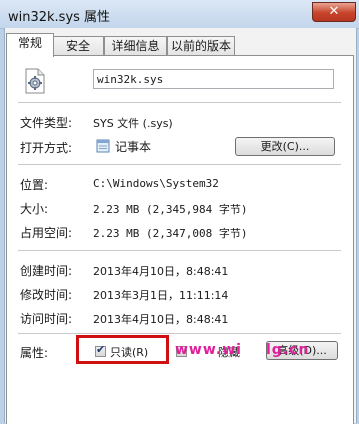  I want to click on modified-label: 修改时间:, so click(46, 295).